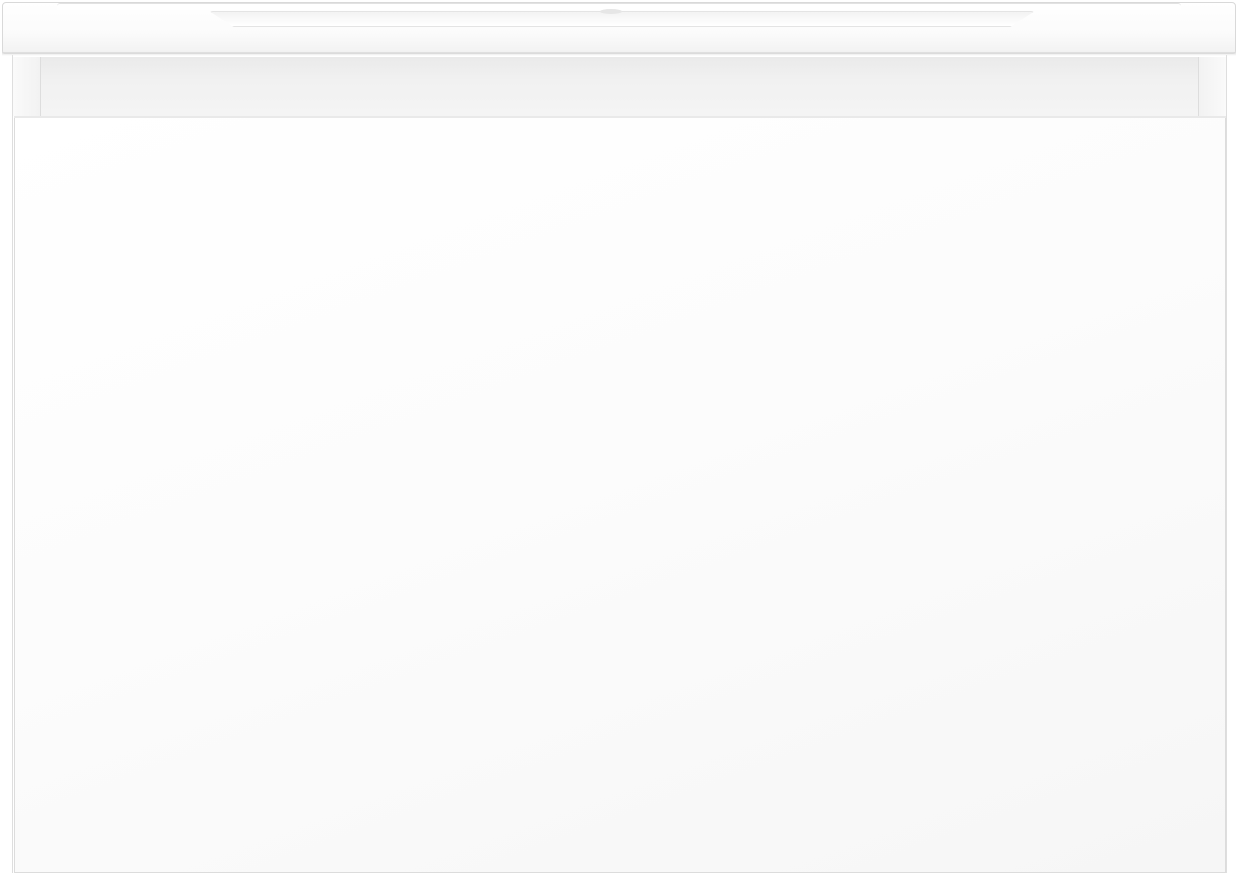 The width and height of the screenshot is (1239, 875). Describe the element at coordinates (619, 54) in the screenshot. I see `basin-edge-shadow` at that location.